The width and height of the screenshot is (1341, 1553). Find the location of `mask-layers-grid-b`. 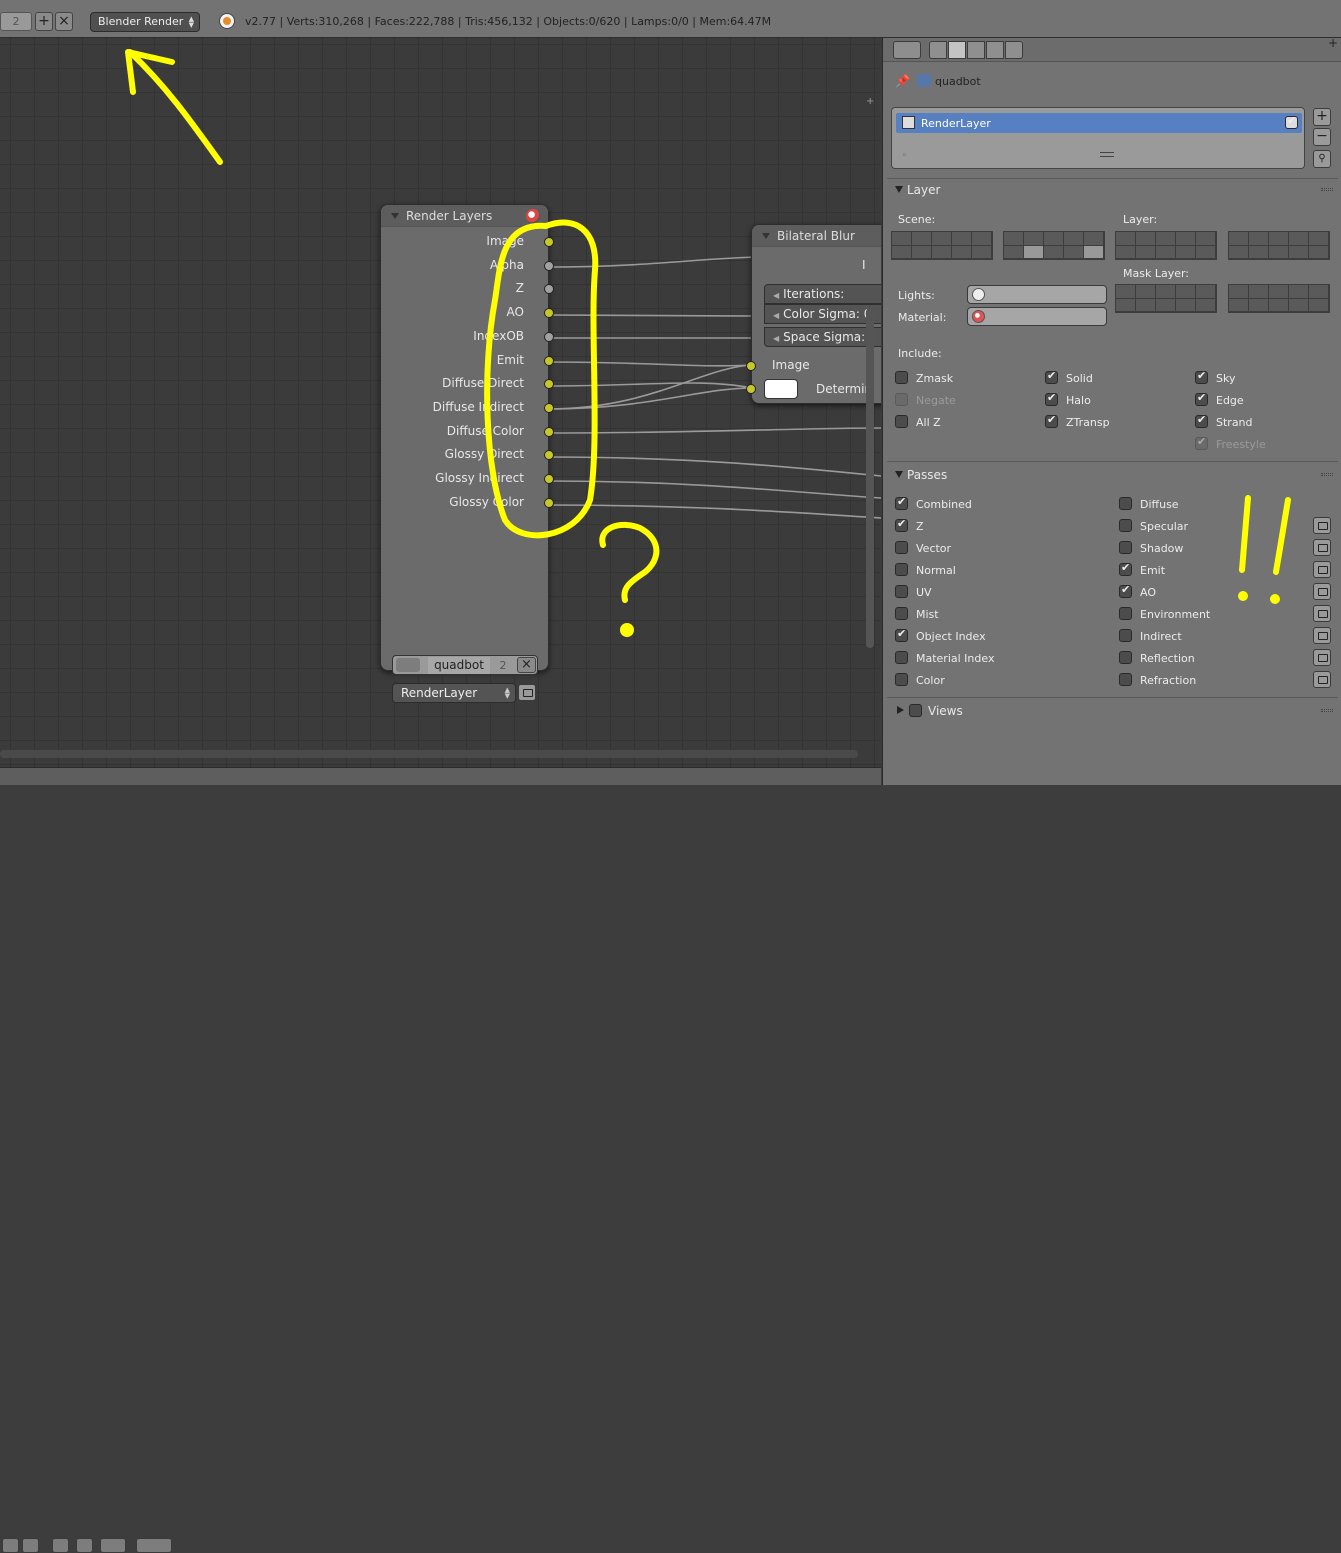

mask-layers-grid-b is located at coordinates (1279, 298).